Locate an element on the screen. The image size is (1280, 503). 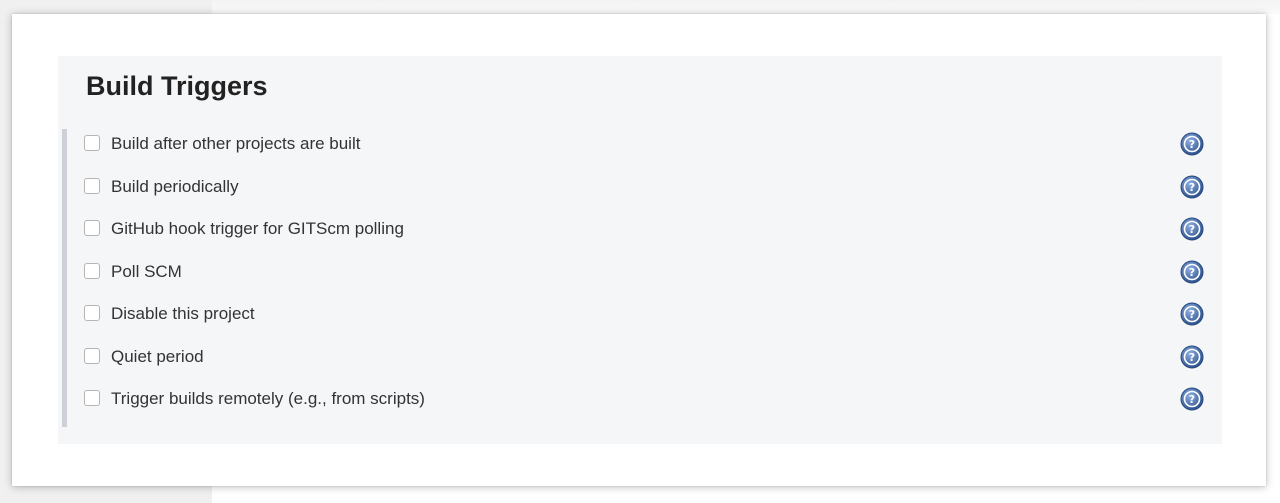
option-disable-project: Disable this project ? is located at coordinates (642, 314).